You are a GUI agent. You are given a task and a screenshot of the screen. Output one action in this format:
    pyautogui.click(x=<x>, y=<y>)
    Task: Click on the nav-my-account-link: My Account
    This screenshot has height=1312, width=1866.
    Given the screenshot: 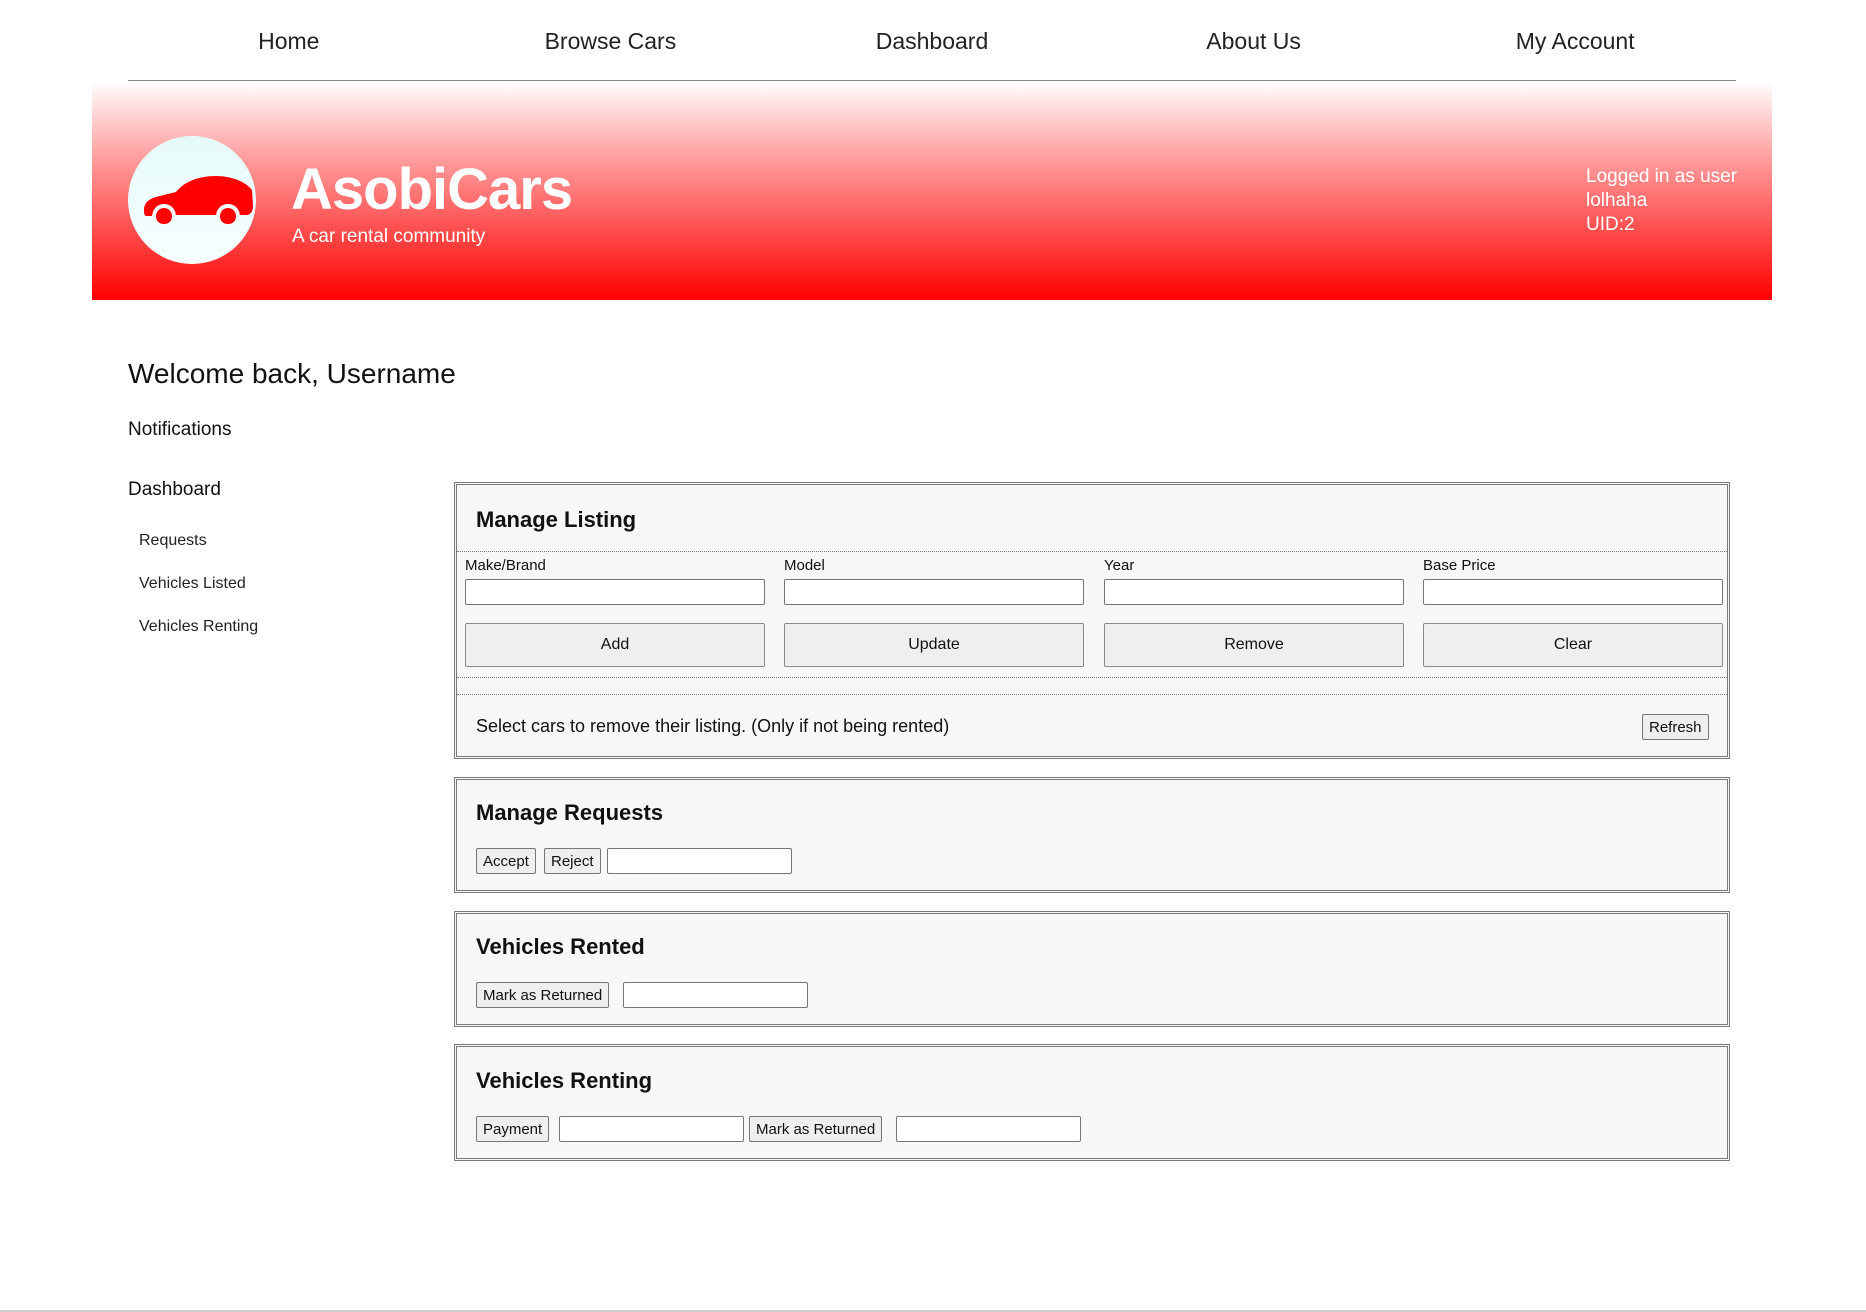 What is the action you would take?
    pyautogui.click(x=1575, y=41)
    